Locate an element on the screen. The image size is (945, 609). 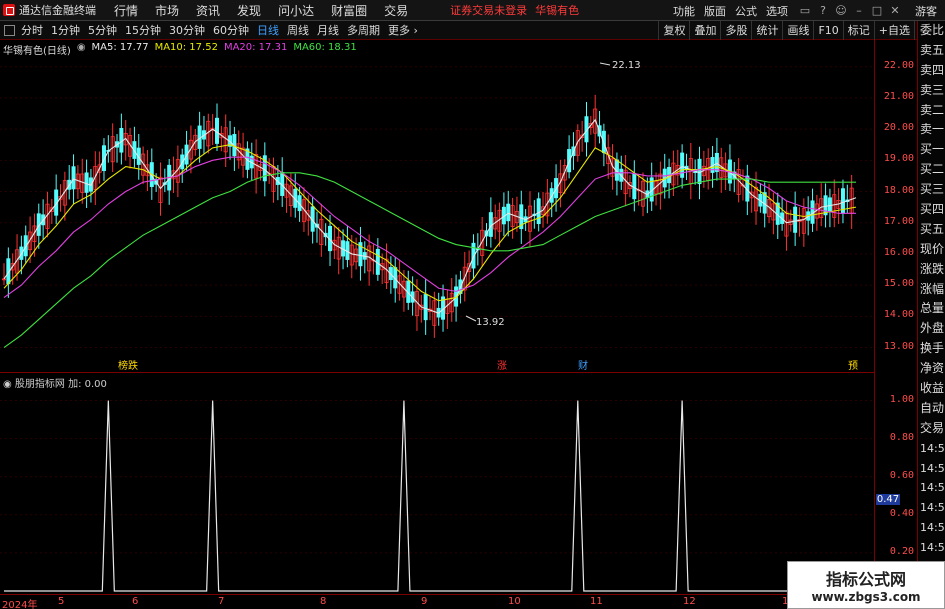
menu-item-ask: 问小达 is located at coordinates (296, 10).